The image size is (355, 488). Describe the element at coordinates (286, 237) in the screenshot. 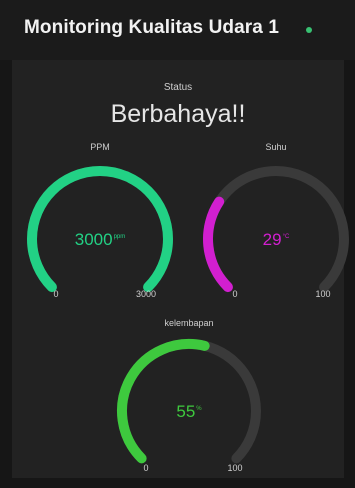

I see `gauge-suhu-unit: °C` at that location.